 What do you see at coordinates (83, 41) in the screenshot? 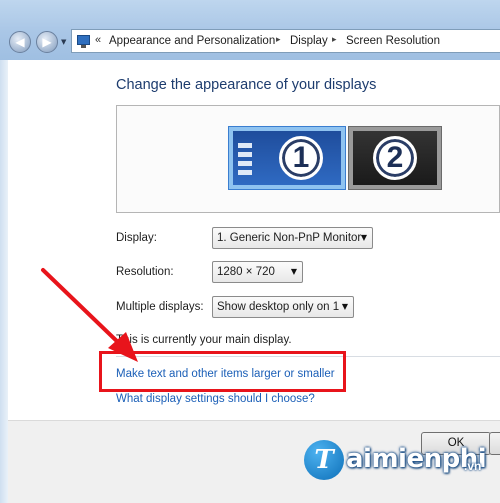
I see `control-panel-icon` at bounding box center [83, 41].